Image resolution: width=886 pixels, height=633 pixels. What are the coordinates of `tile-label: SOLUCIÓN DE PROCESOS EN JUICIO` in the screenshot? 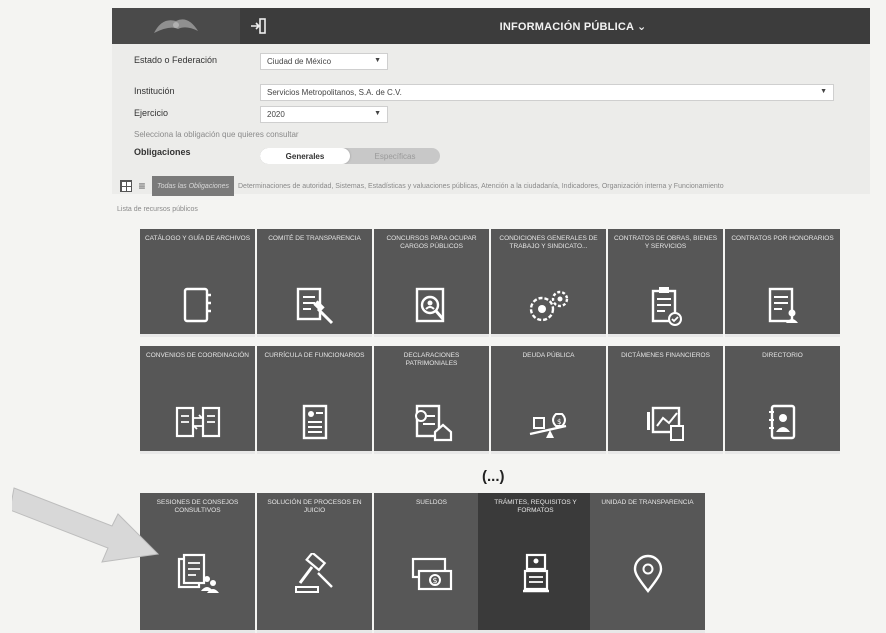 It's located at (314, 506).